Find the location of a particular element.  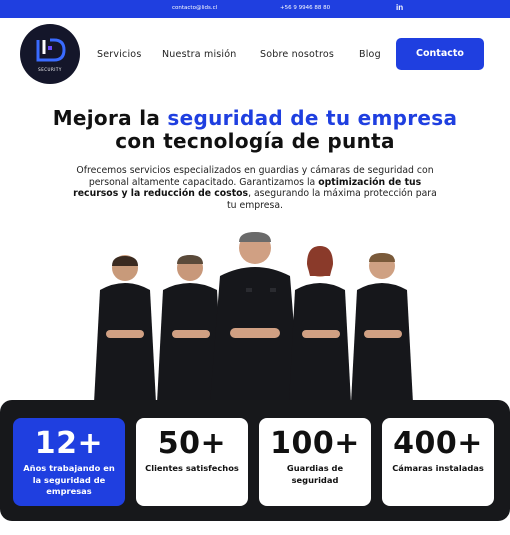

email-link: contacto@lids.cl is located at coordinates (194, 8).